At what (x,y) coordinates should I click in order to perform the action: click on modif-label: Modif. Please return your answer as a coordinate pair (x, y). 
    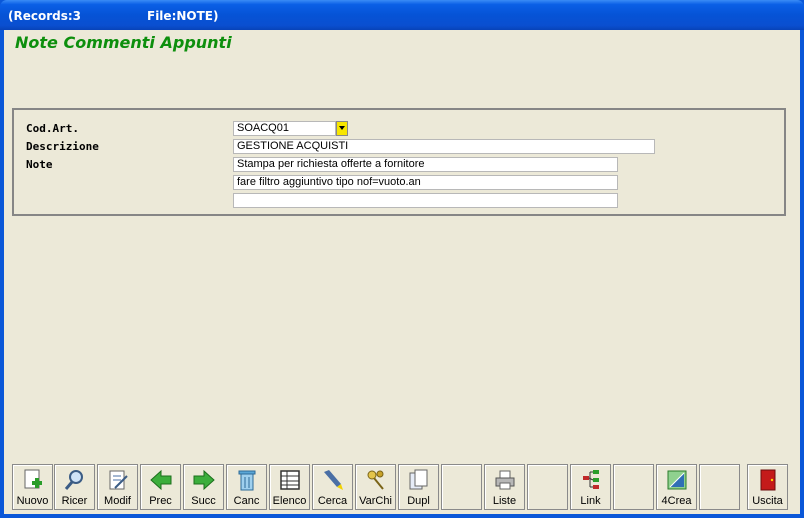
    Looking at the image, I should click on (117, 501).